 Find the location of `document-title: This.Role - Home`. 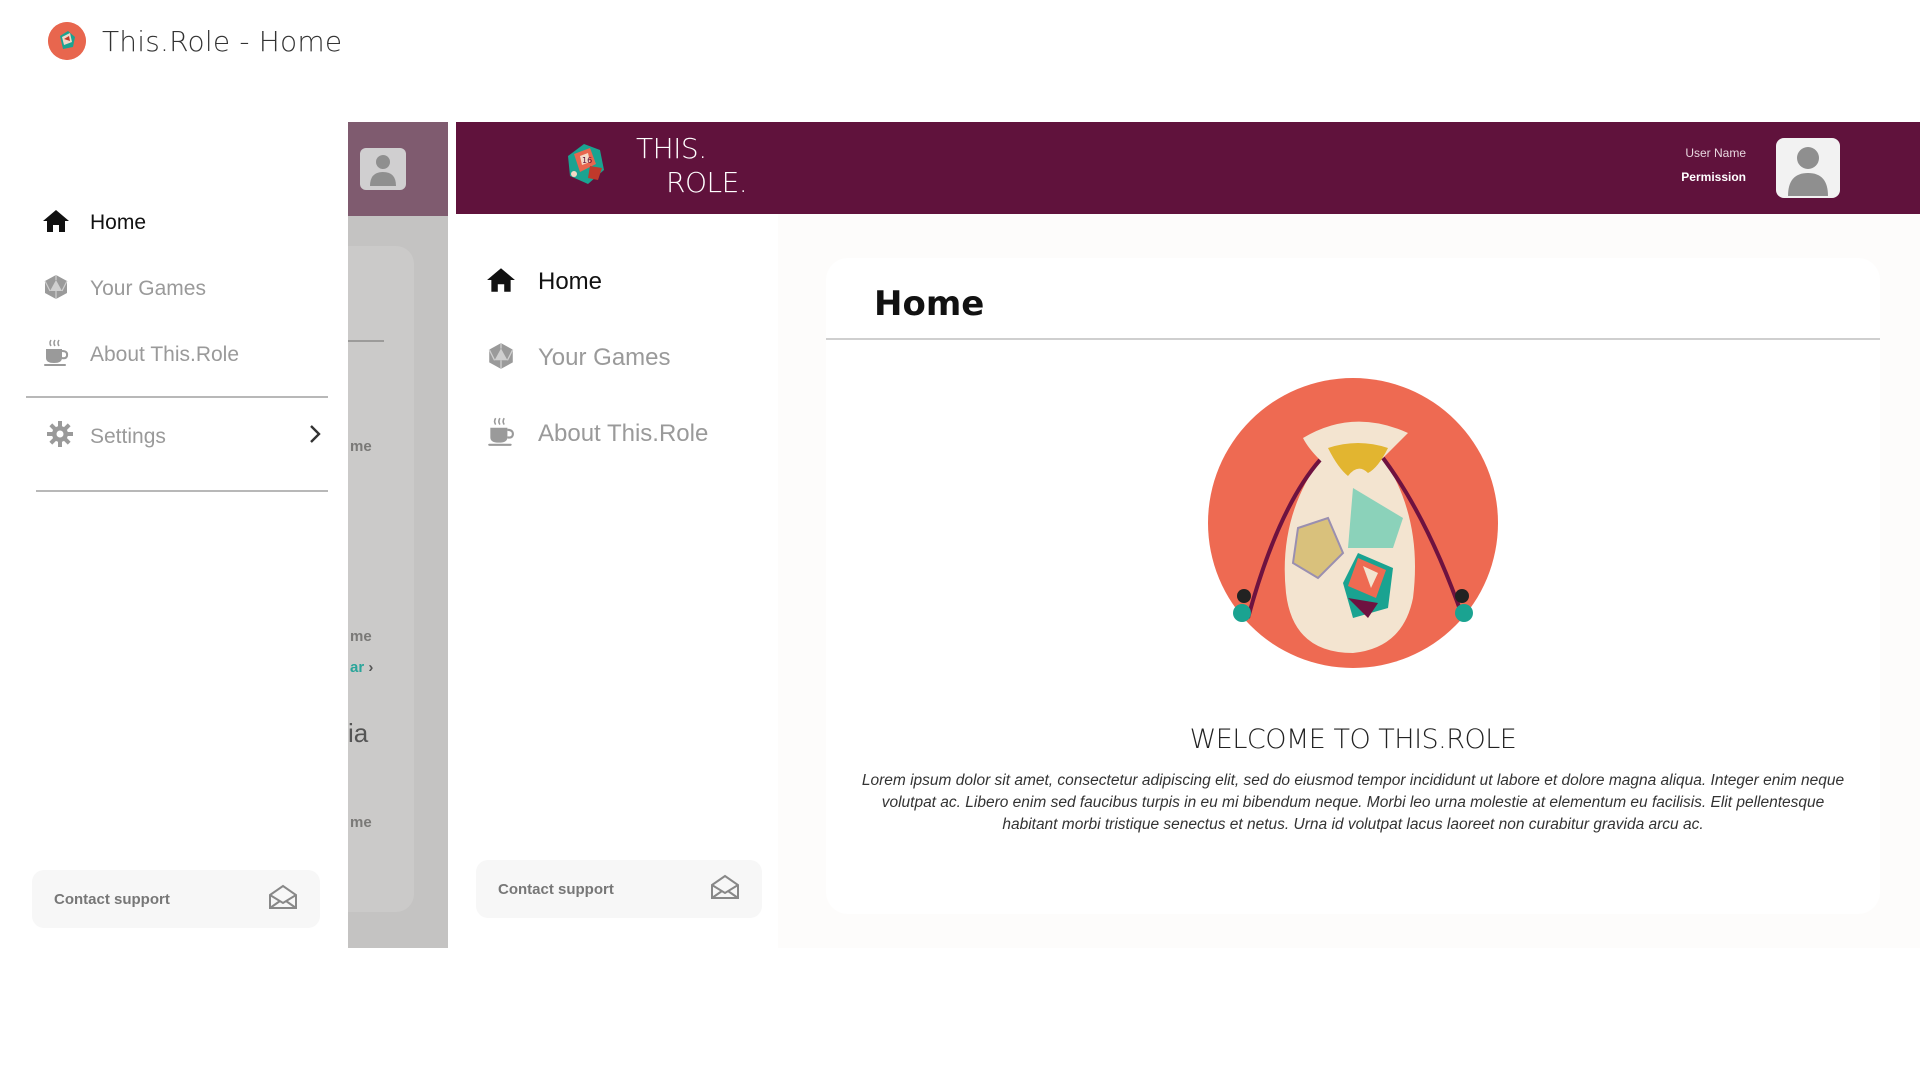

document-title: This.Role - Home is located at coordinates (195, 41).